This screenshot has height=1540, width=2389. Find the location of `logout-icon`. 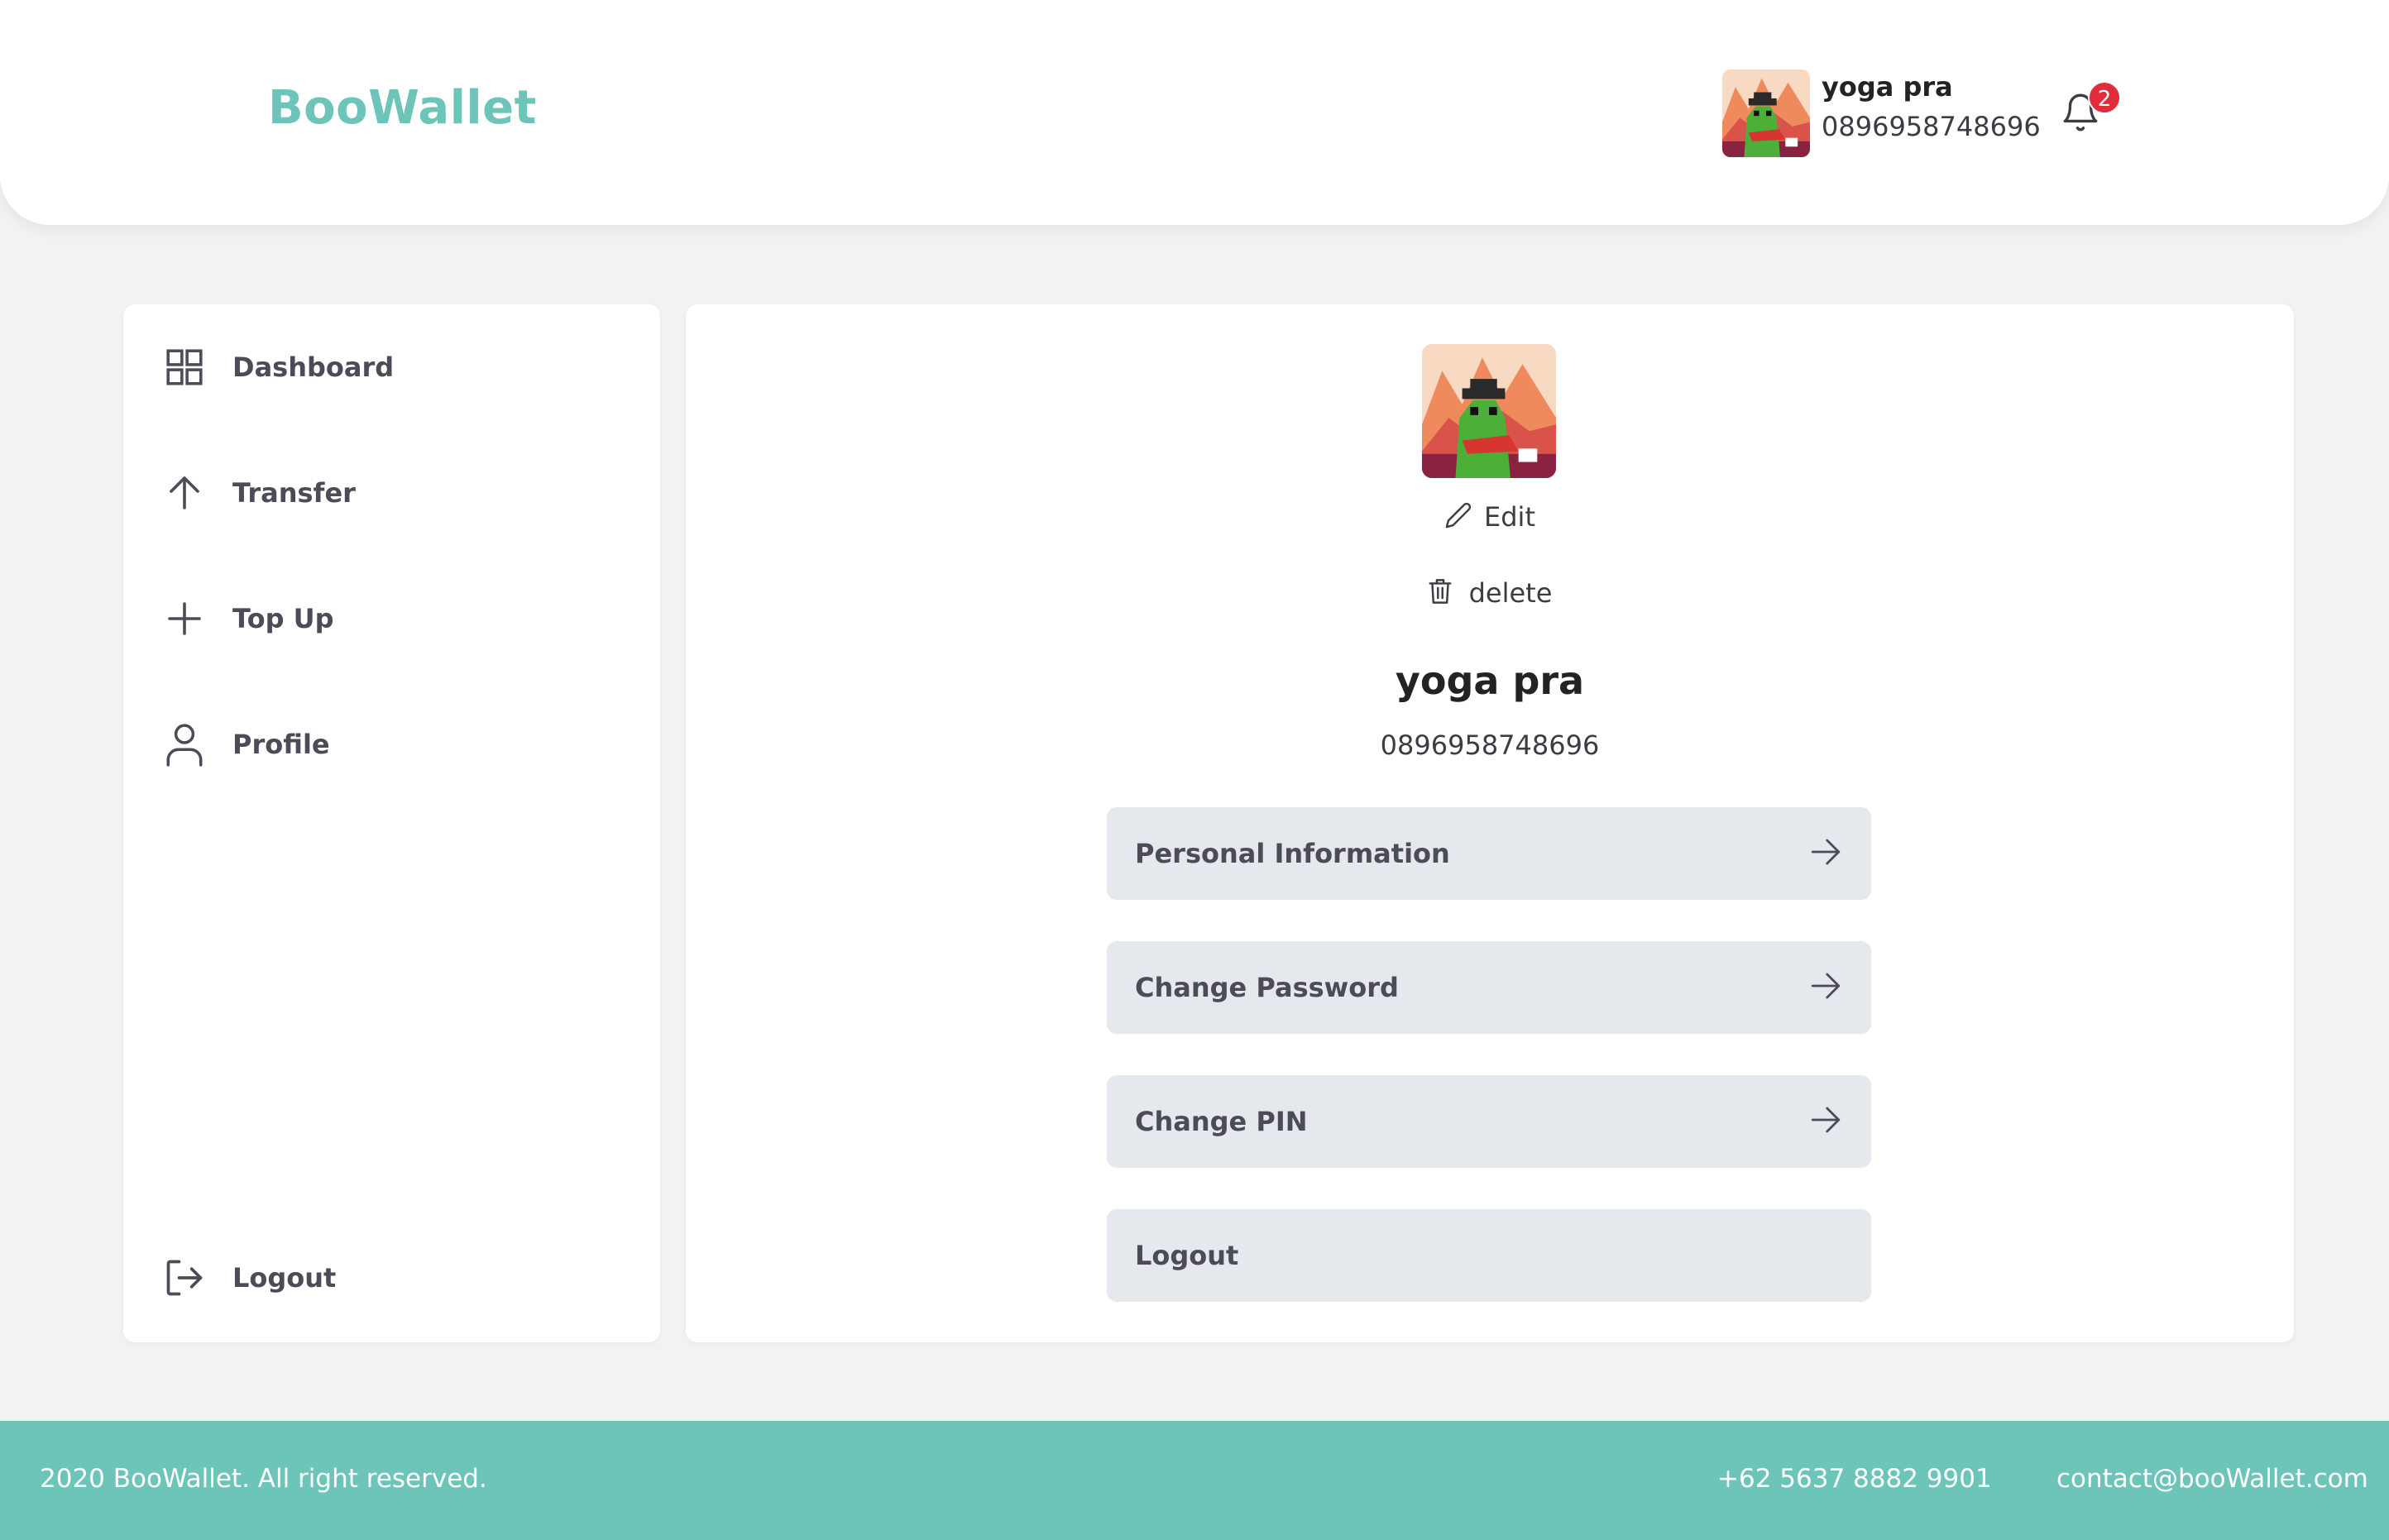

logout-icon is located at coordinates (184, 1277).